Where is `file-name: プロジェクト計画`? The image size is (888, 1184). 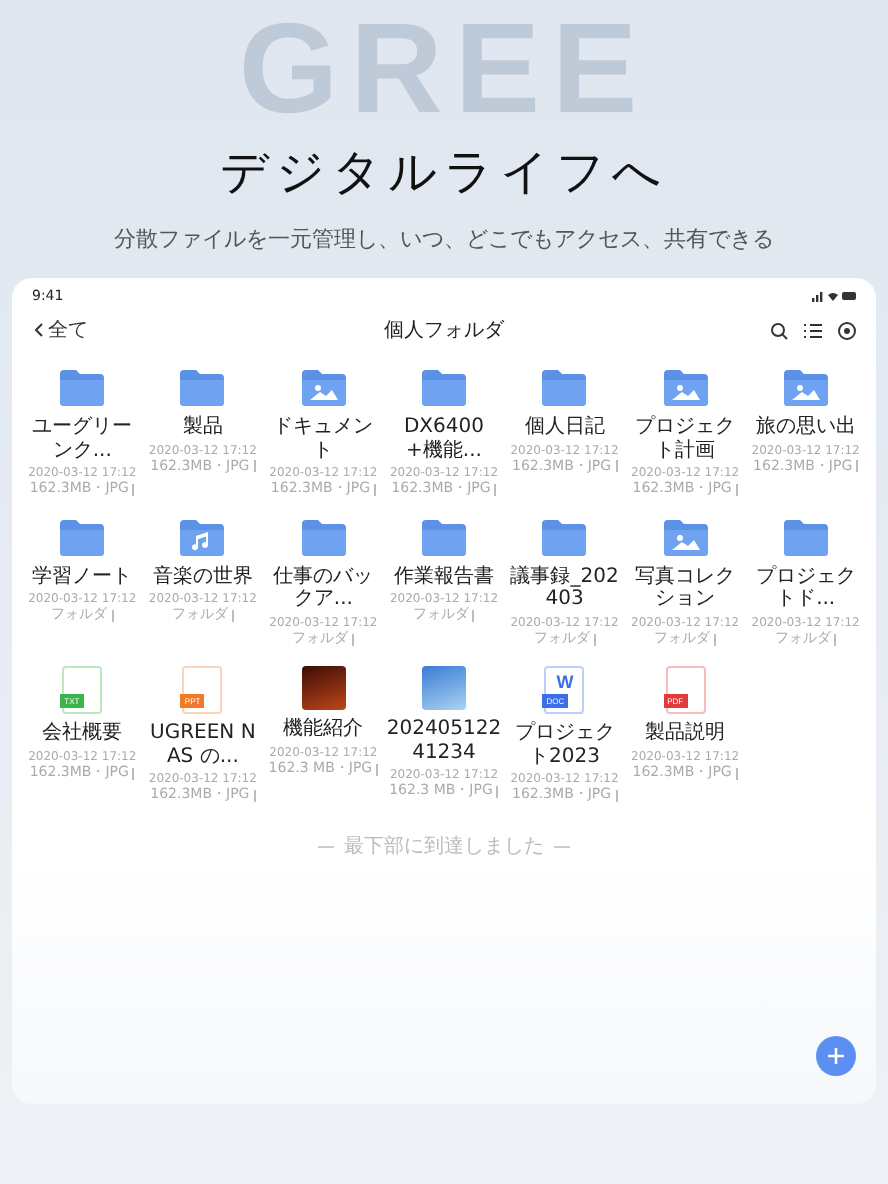 file-name: プロジェクト計画 is located at coordinates (685, 439).